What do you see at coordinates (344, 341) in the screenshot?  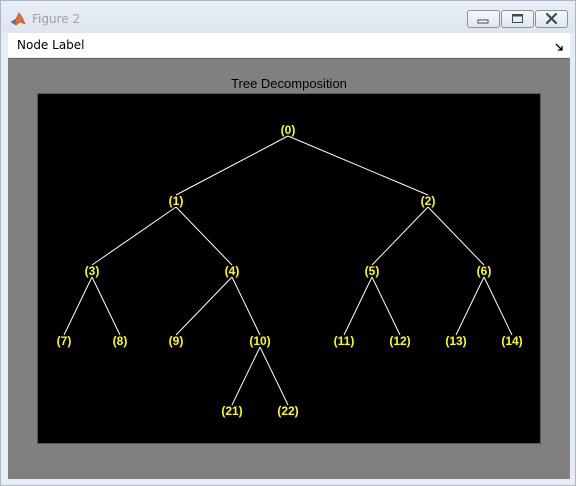 I see `tree-node-label-11: (11)` at bounding box center [344, 341].